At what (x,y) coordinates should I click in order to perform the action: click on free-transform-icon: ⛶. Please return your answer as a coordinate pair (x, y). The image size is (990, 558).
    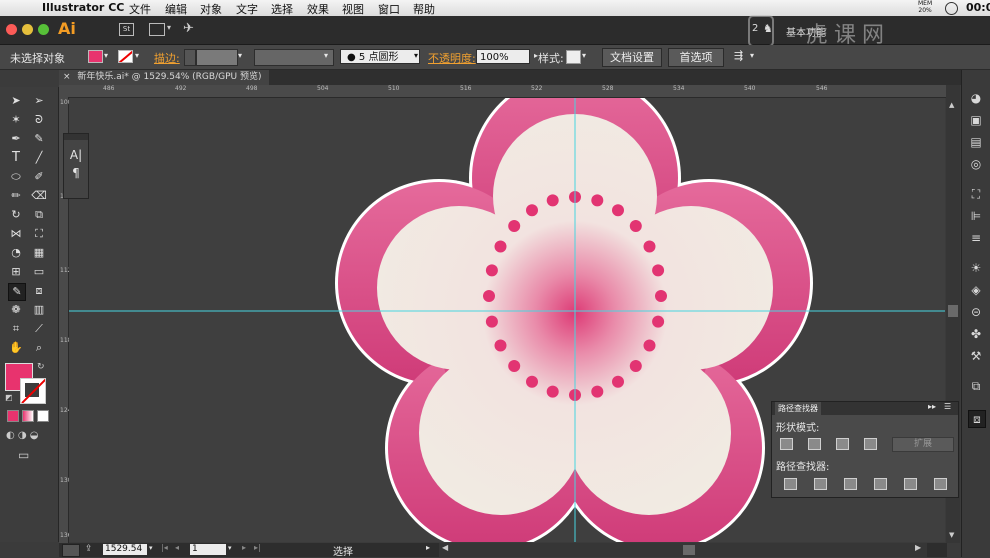
    Looking at the image, I should click on (39, 234).